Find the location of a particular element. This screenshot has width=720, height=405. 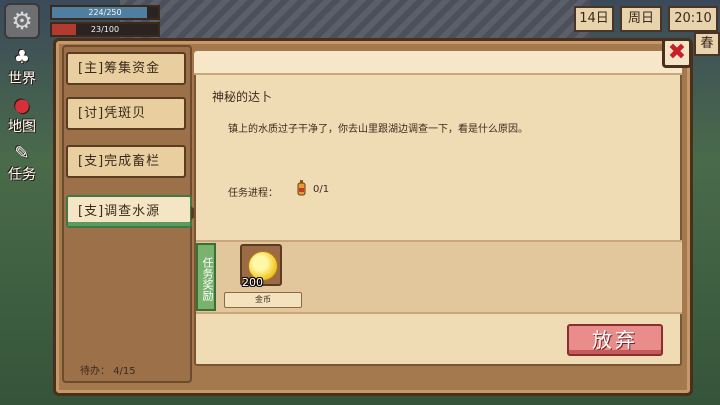

energy-bar: 23/100 is located at coordinates (105, 29).